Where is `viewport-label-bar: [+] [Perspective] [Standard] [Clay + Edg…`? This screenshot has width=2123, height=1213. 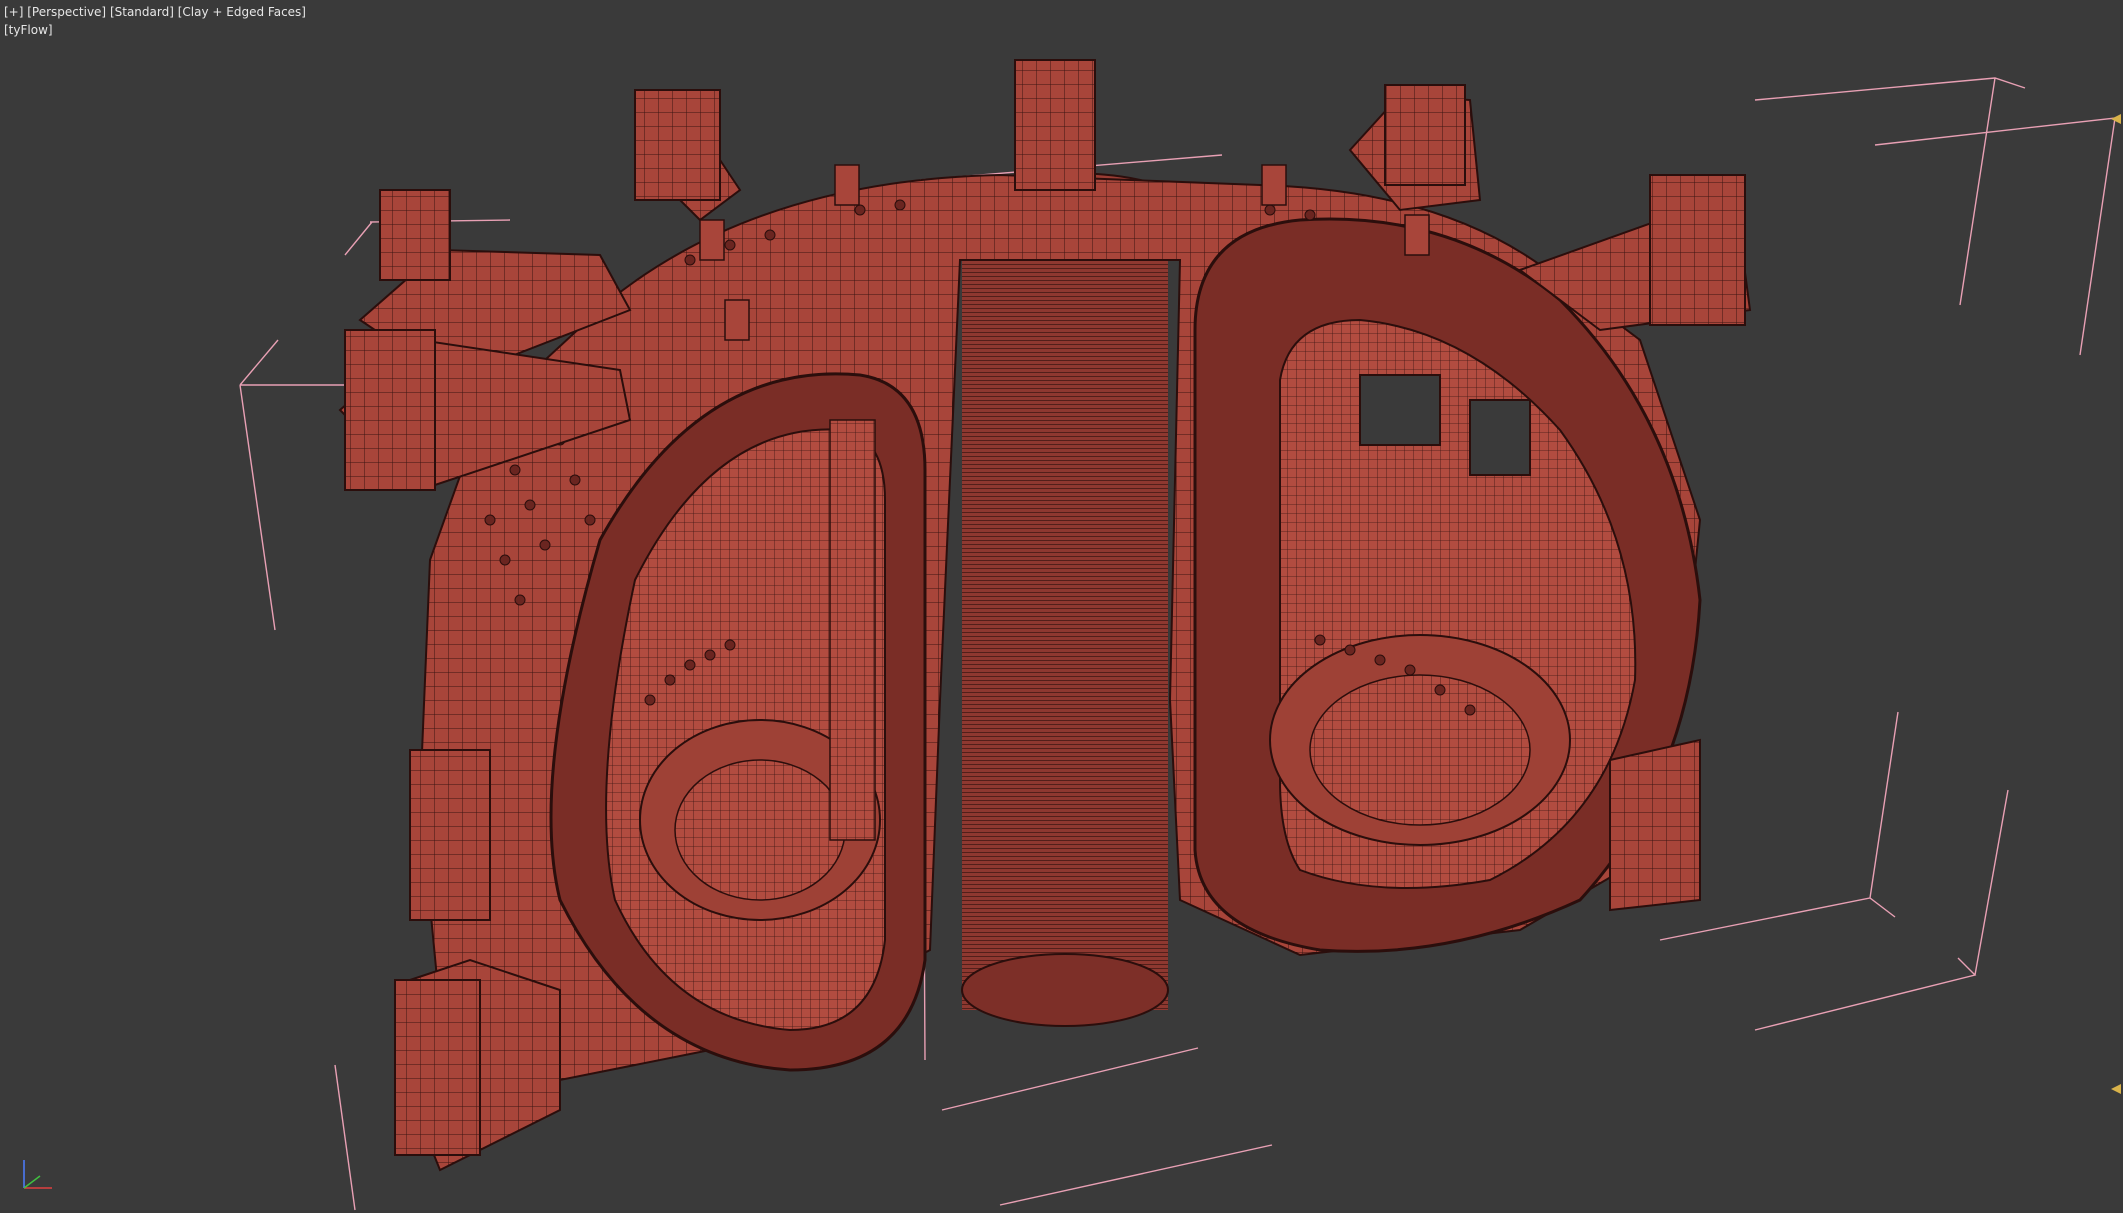
viewport-label-bar: [+] [Perspective] [Standard] [Clay + Edg… is located at coordinates (155, 12).